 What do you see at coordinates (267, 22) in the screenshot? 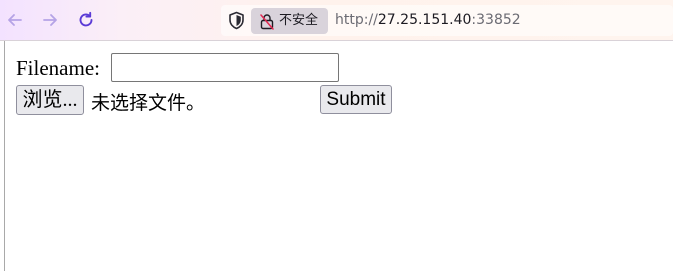
I see `insecure-lock-icon` at bounding box center [267, 22].